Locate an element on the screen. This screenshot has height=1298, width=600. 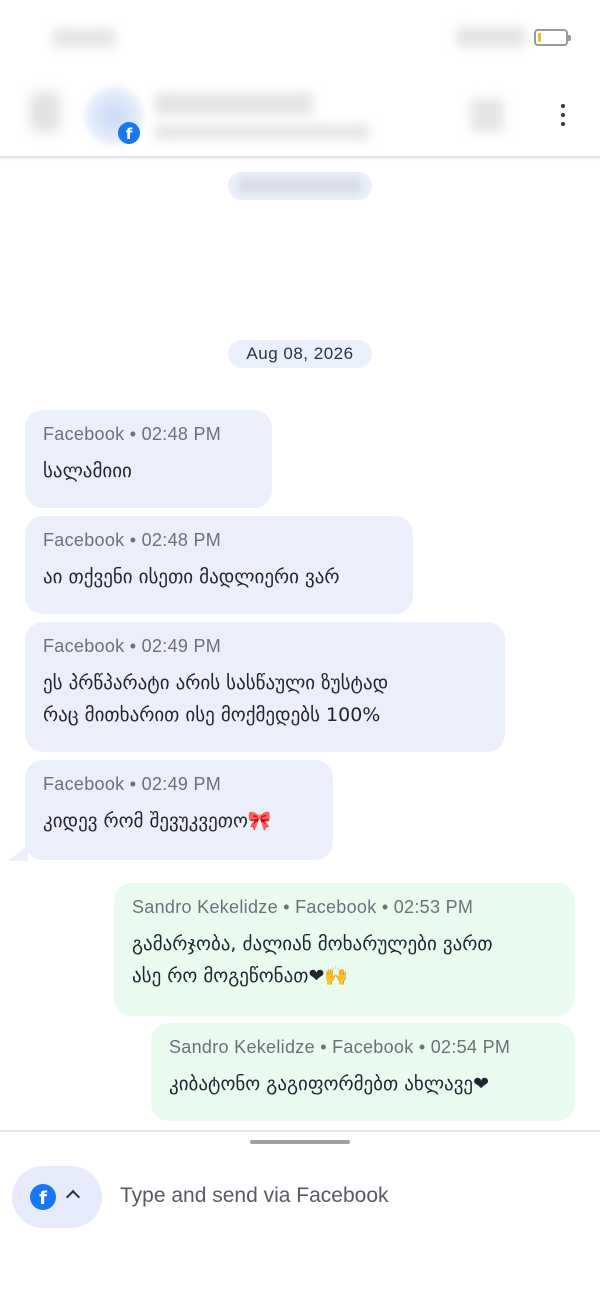
chevron-up-icon is located at coordinates (73, 1197).